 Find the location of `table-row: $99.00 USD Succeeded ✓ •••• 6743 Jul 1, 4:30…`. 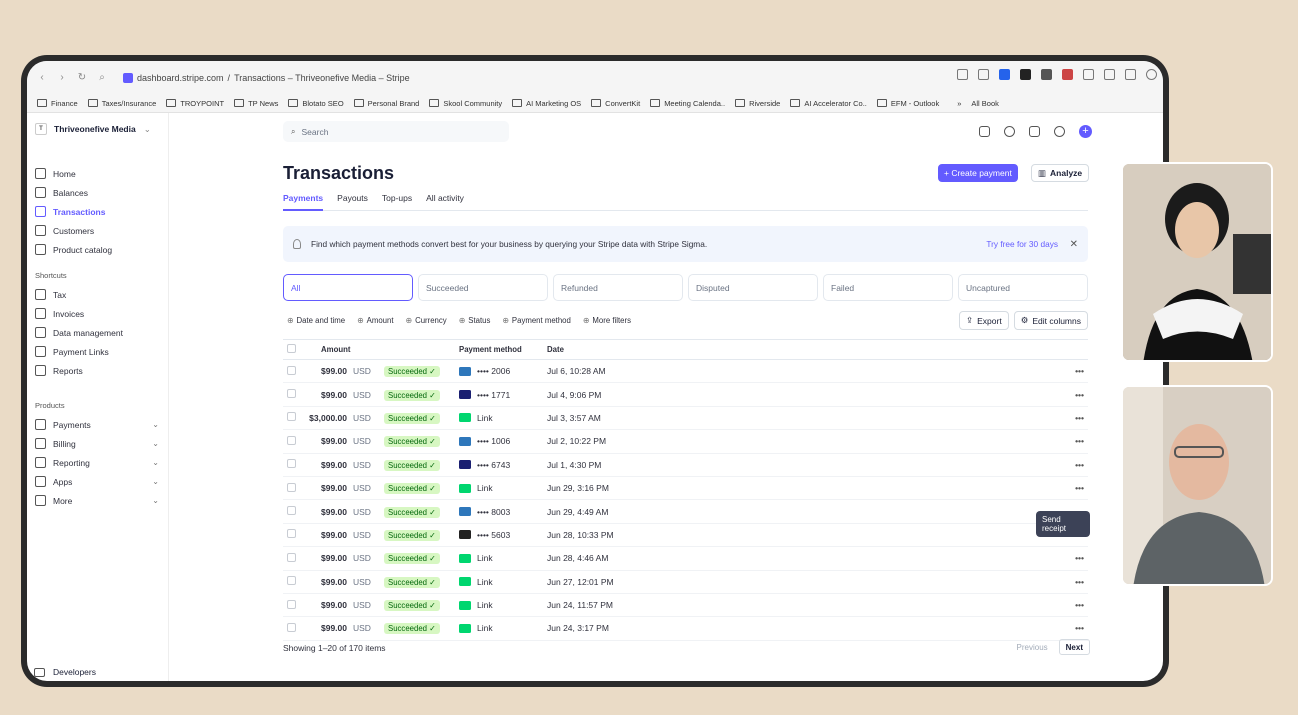

table-row: $99.00 USD Succeeded ✓ •••• 6743 Jul 1, 4:30… is located at coordinates (685, 465).